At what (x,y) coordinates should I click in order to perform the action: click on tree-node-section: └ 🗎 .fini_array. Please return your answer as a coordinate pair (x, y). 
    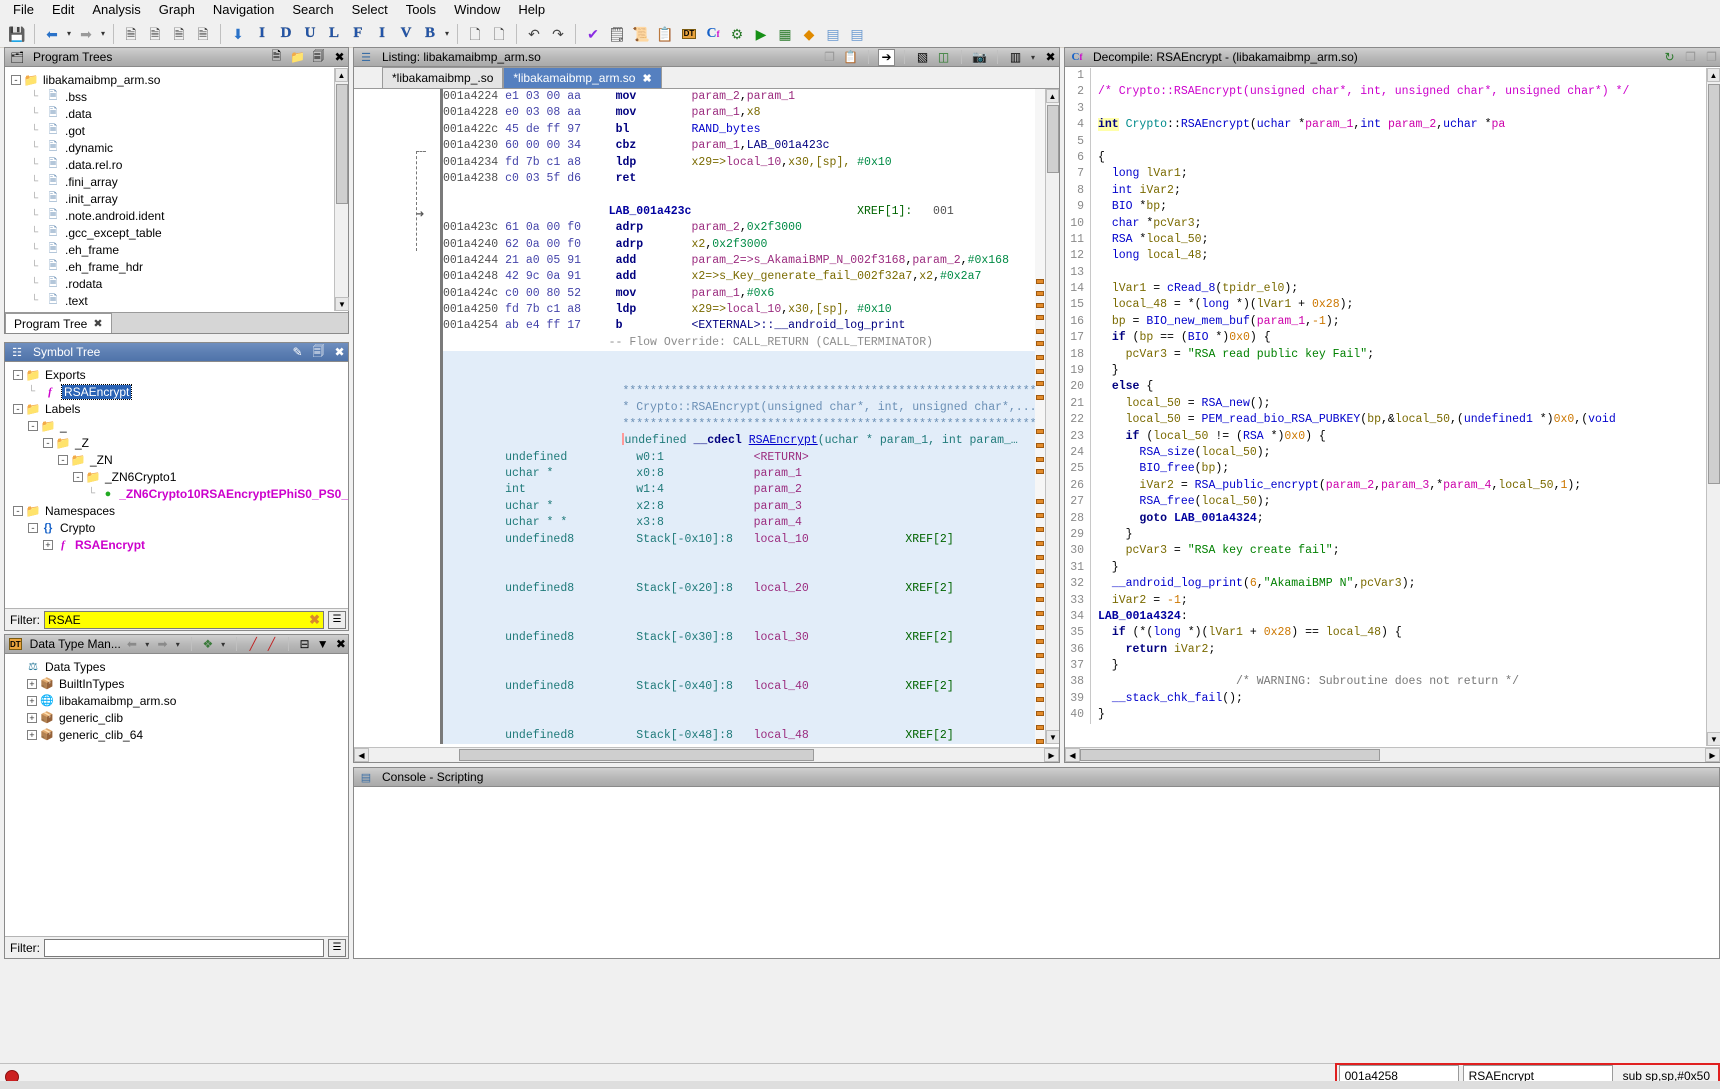
    Looking at the image, I should click on (171, 181).